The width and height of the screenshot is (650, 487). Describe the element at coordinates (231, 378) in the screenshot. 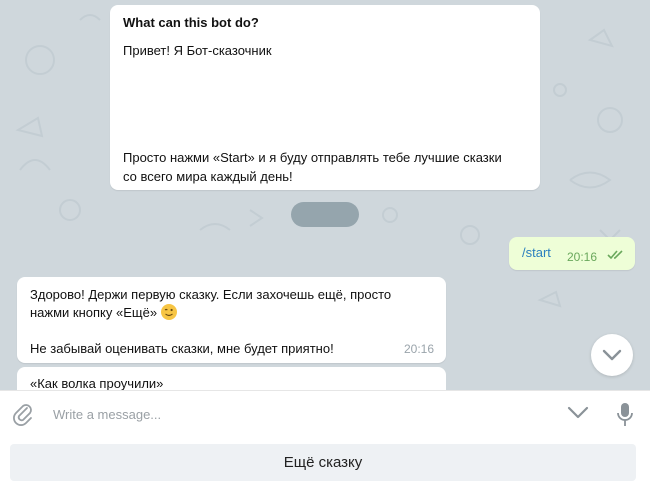

I see `incoming-message-2: «Как волка проучили»` at that location.